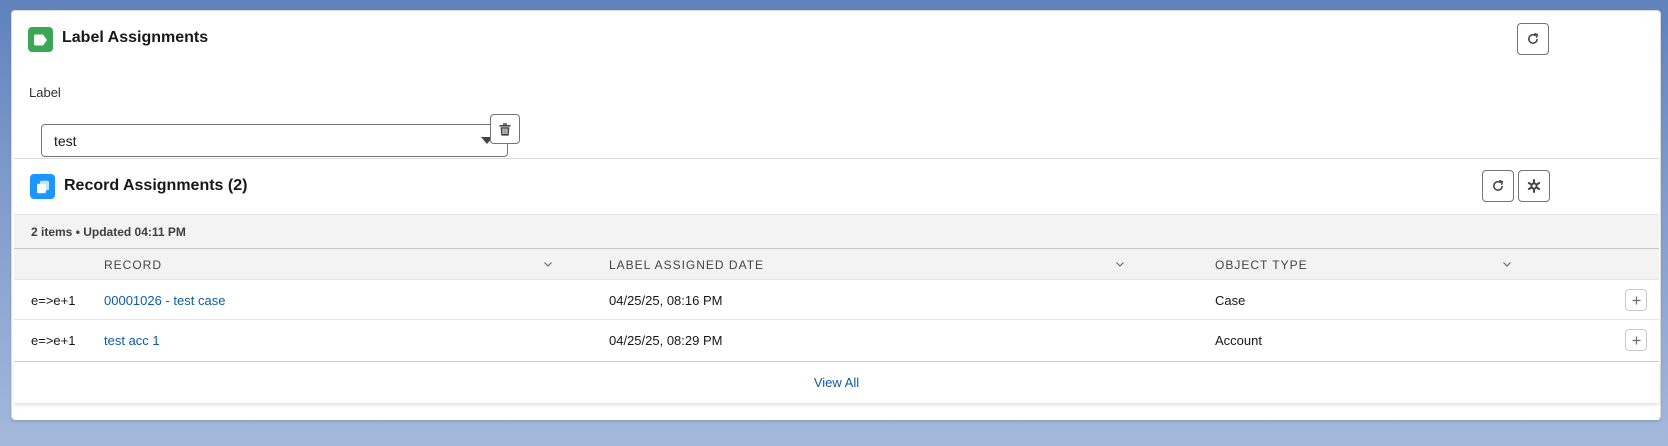 The width and height of the screenshot is (1668, 446). I want to click on object-type: Account, so click(1238, 340).